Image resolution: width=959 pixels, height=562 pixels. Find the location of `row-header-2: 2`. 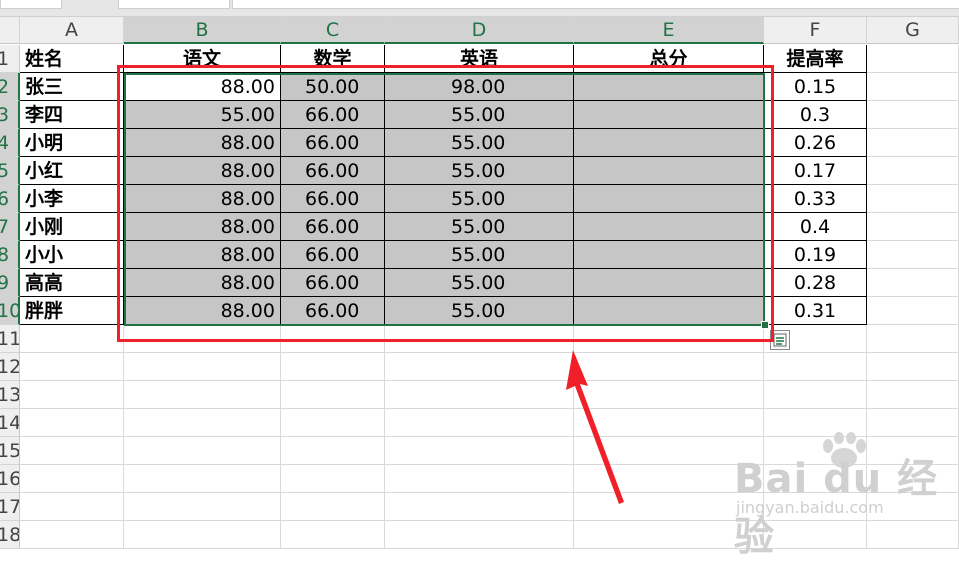

row-header-2: 2 is located at coordinates (10, 87).